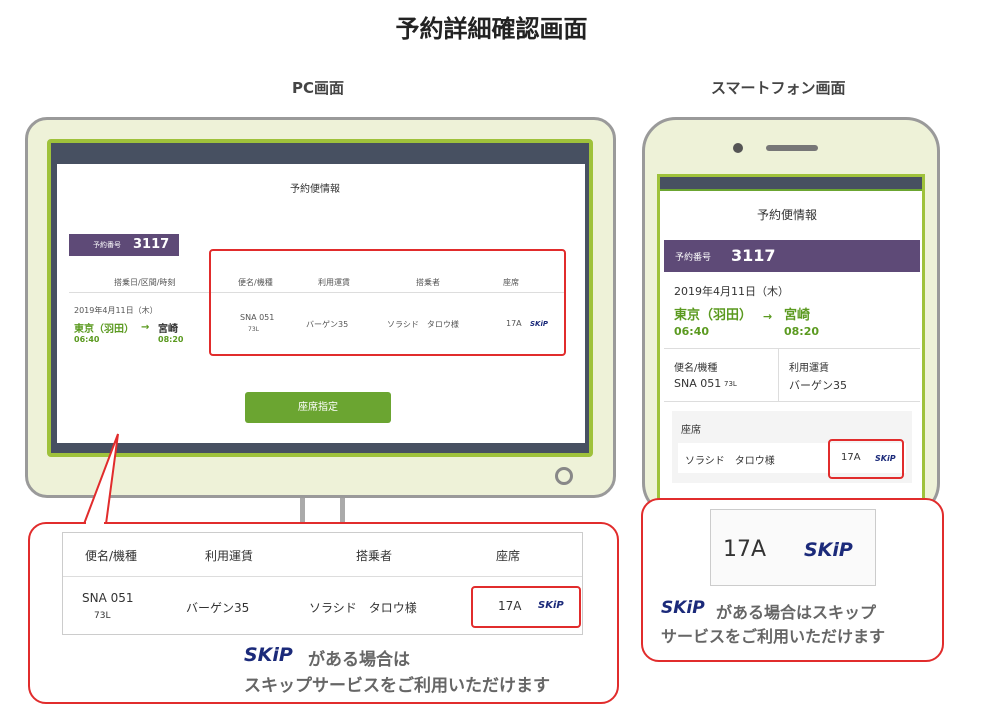 Image resolution: width=983 pixels, height=726 pixels. Describe the element at coordinates (693, 258) in the screenshot. I see `sp-reservation-label: 予約番号` at that location.